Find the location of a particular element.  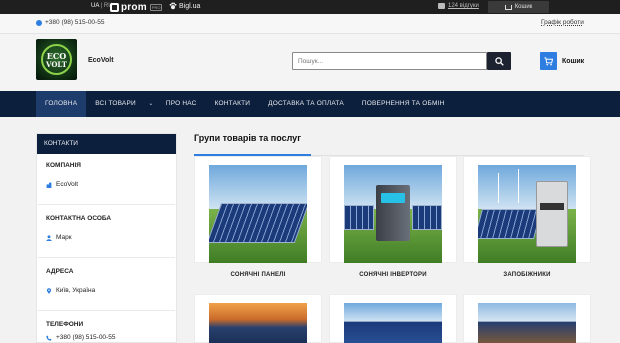

person-title: КОНТАКТНА ОСОБА is located at coordinates (79, 218).